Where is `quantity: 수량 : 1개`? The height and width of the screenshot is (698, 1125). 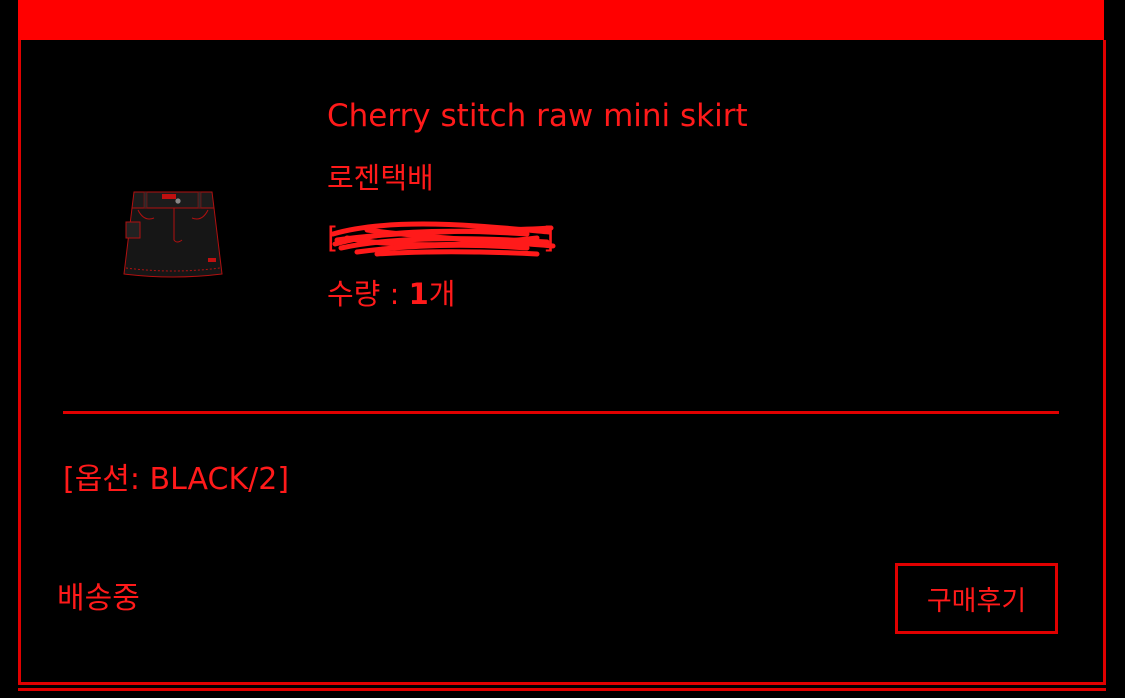
quantity: 수량 : 1개 is located at coordinates (537, 294).